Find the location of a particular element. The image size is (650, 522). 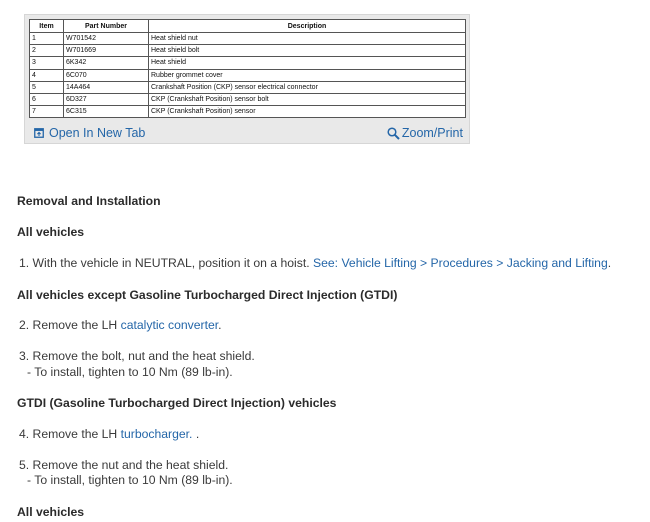

open-in-new-tab-link: Open In New Tab is located at coordinates (89, 133).